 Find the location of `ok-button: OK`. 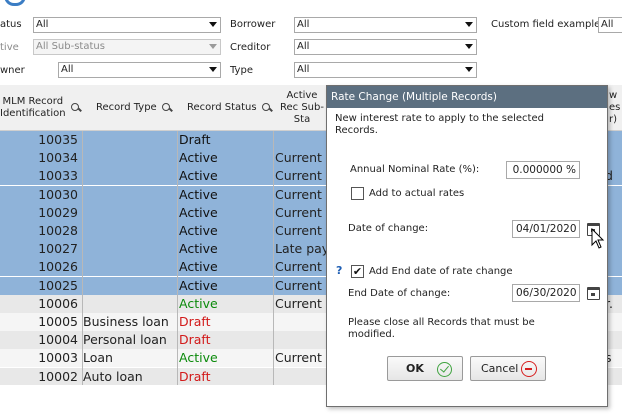

ok-button: OK is located at coordinates (425, 368).